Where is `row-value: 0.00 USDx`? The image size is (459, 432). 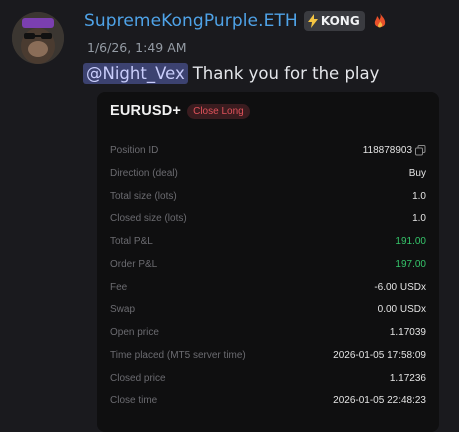 row-value: 0.00 USDx is located at coordinates (401, 309).